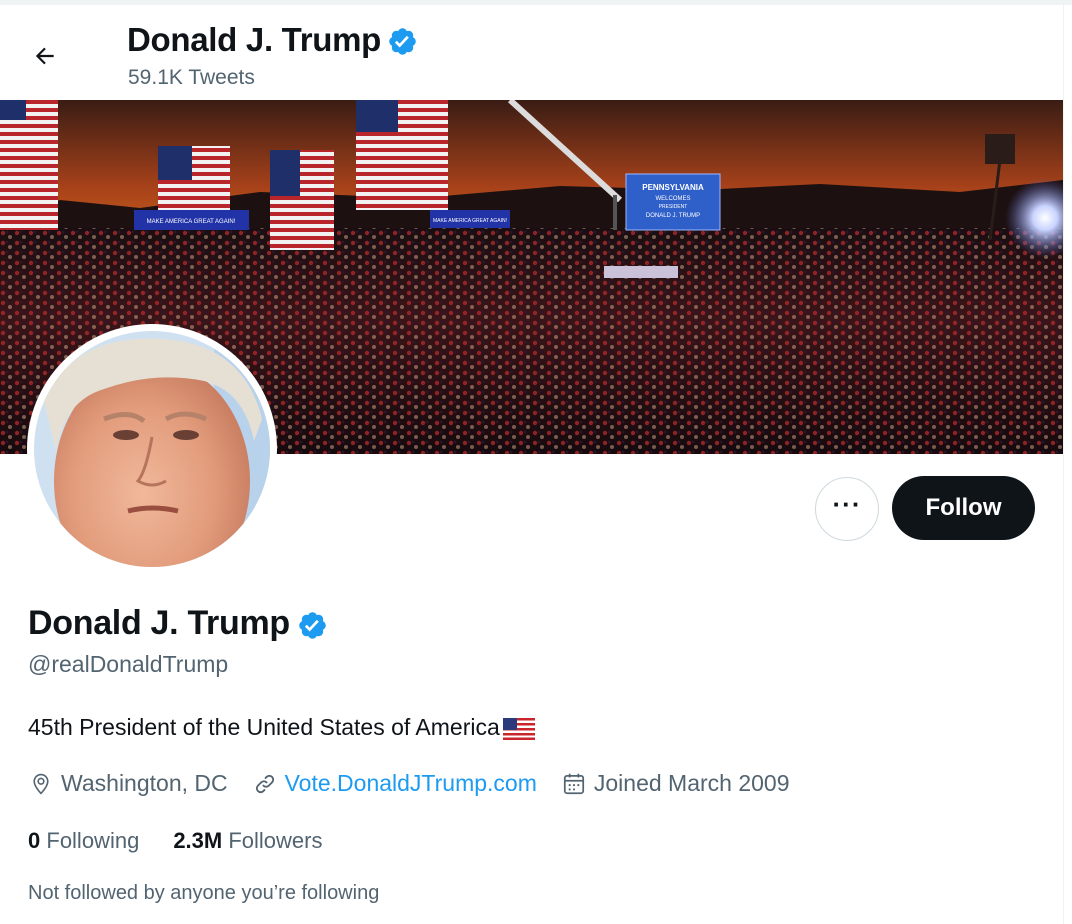 The height and width of the screenshot is (924, 1072). I want to click on header-title: Donald J. Trump, so click(272, 40).